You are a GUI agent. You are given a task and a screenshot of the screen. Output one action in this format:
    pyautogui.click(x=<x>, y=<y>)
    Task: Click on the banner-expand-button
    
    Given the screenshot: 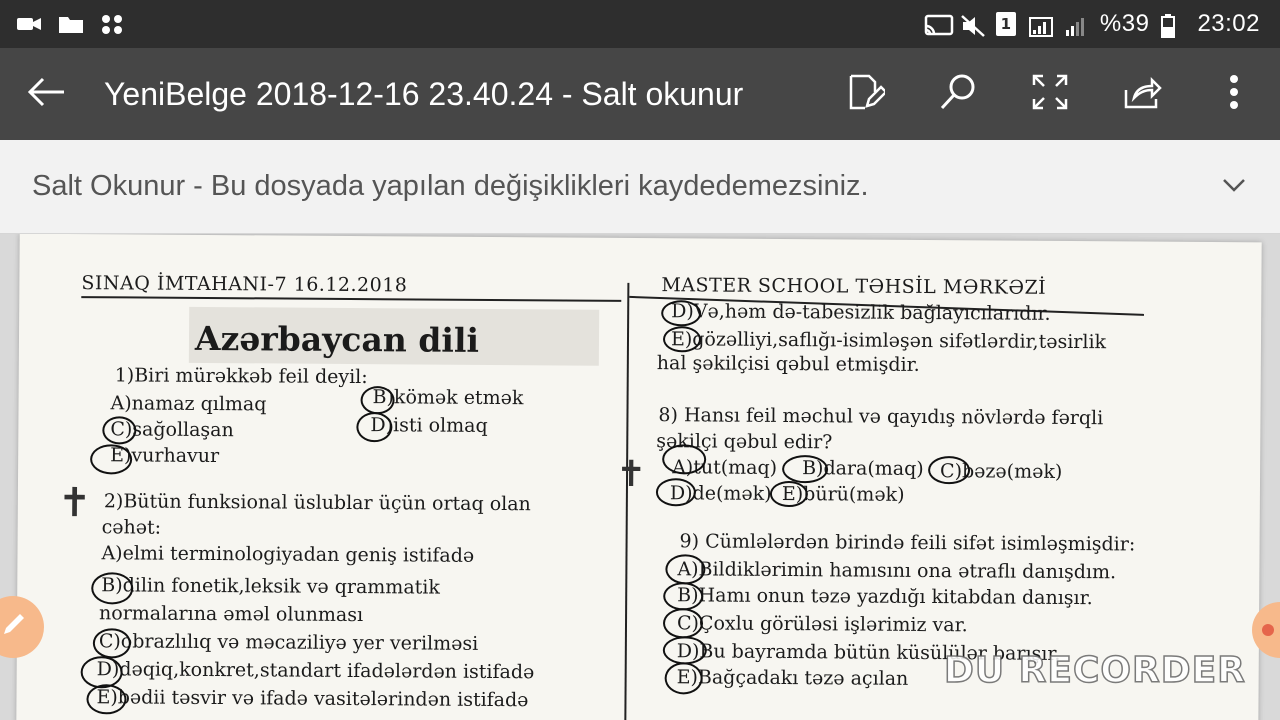 What is the action you would take?
    pyautogui.click(x=1234, y=187)
    